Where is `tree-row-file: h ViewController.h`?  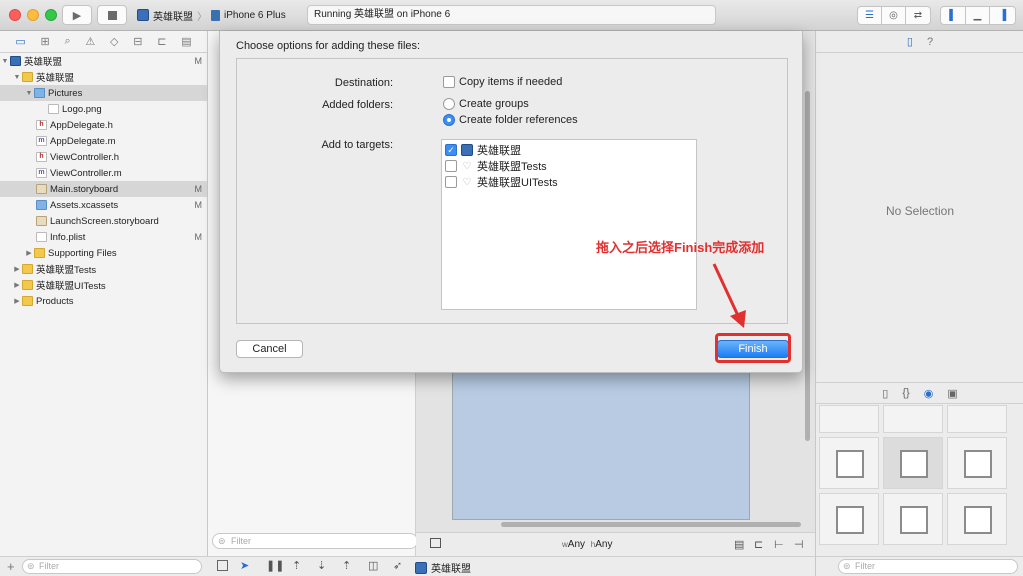 tree-row-file: h ViewController.h is located at coordinates (103, 157).